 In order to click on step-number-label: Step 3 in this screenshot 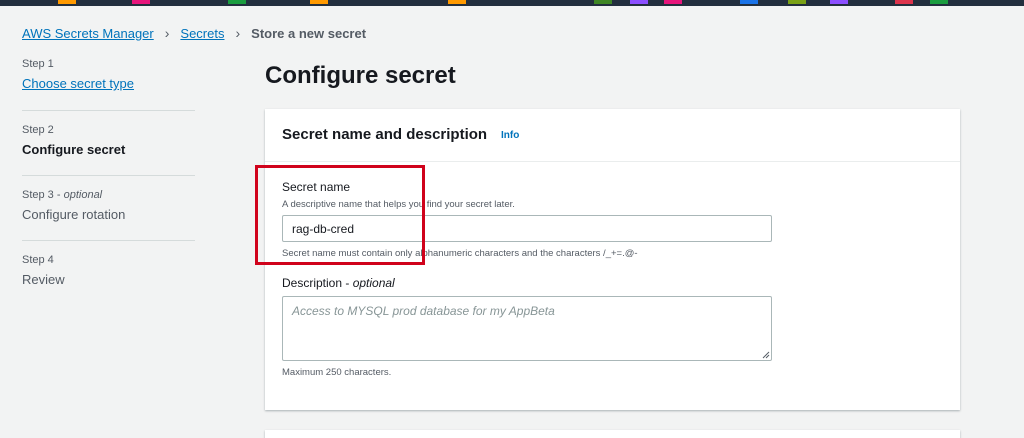, I will do `click(38, 195)`.